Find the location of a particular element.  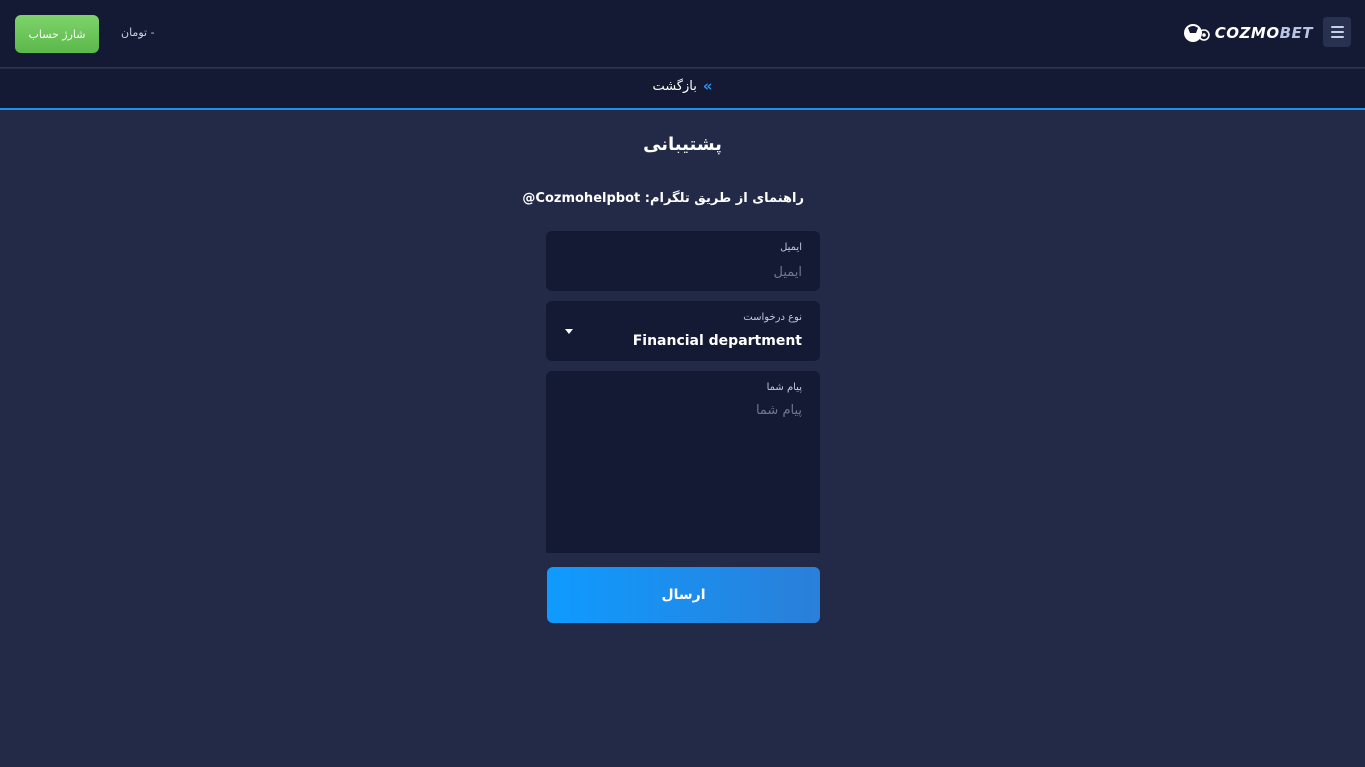

email-field: ایمیل is located at coordinates (683, 261).